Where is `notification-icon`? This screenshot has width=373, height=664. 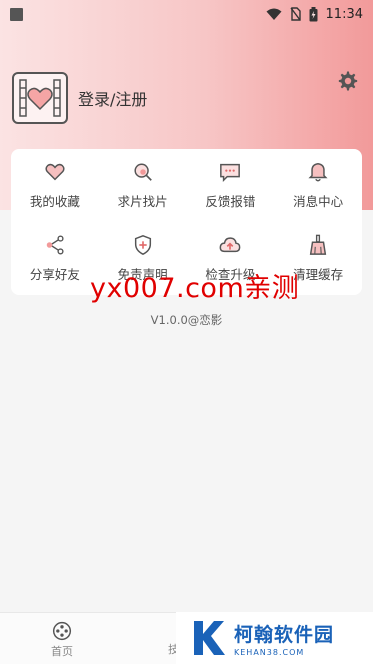 notification-icon is located at coordinates (16, 14).